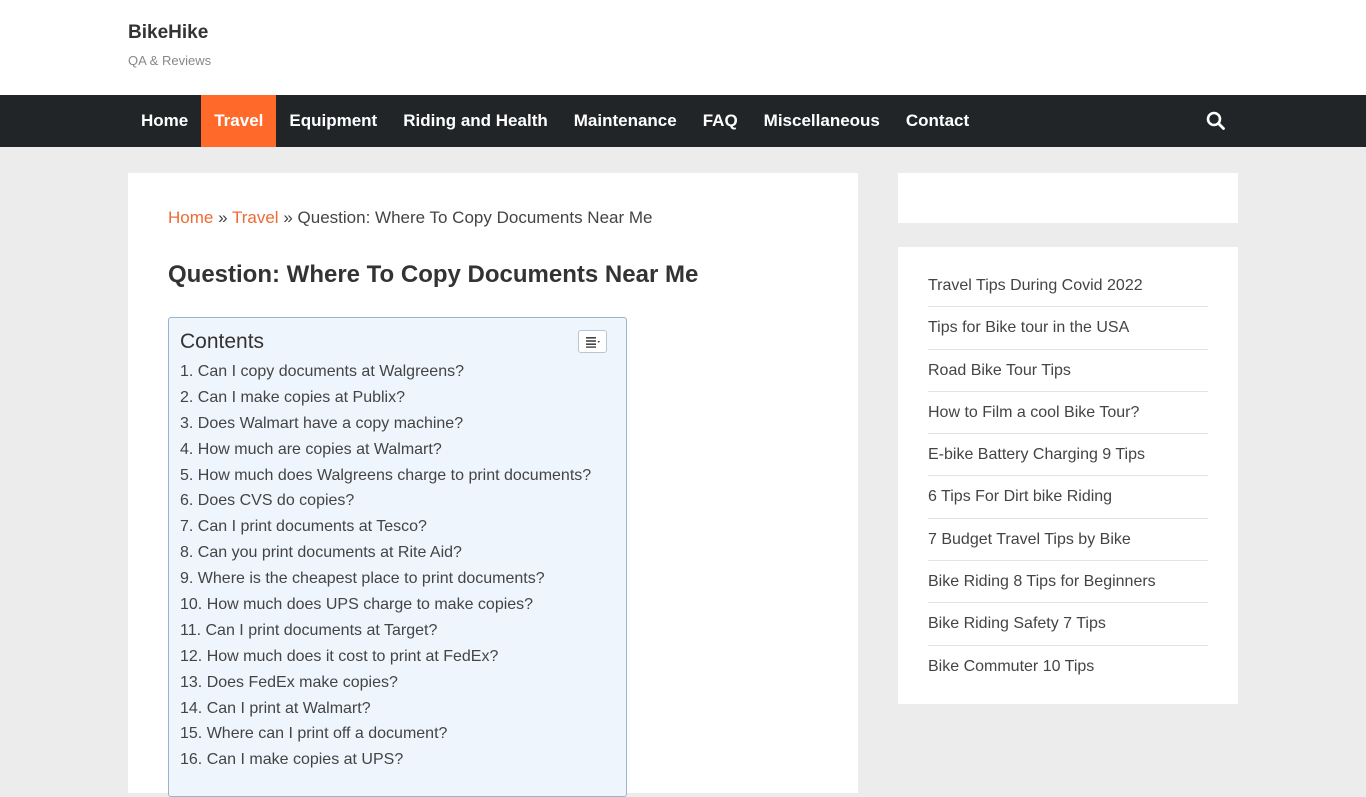  What do you see at coordinates (720, 121) in the screenshot?
I see `nav-item-faq: FAQ` at bounding box center [720, 121].